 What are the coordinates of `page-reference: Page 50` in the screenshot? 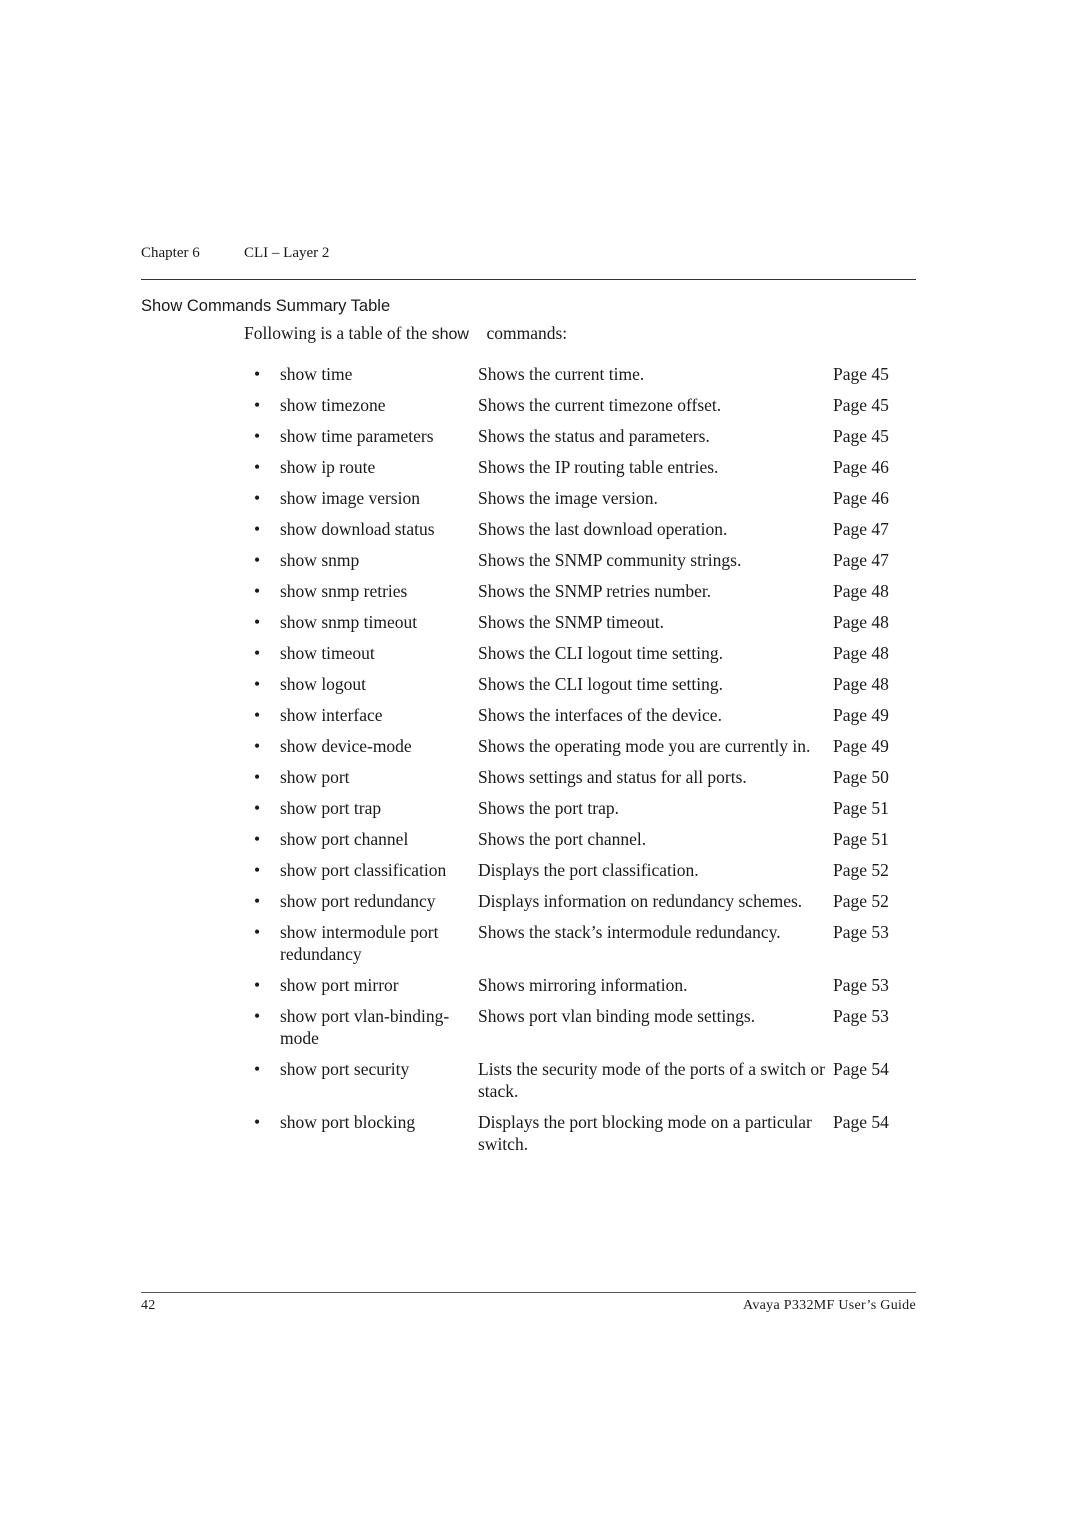 It's located at (861, 777).